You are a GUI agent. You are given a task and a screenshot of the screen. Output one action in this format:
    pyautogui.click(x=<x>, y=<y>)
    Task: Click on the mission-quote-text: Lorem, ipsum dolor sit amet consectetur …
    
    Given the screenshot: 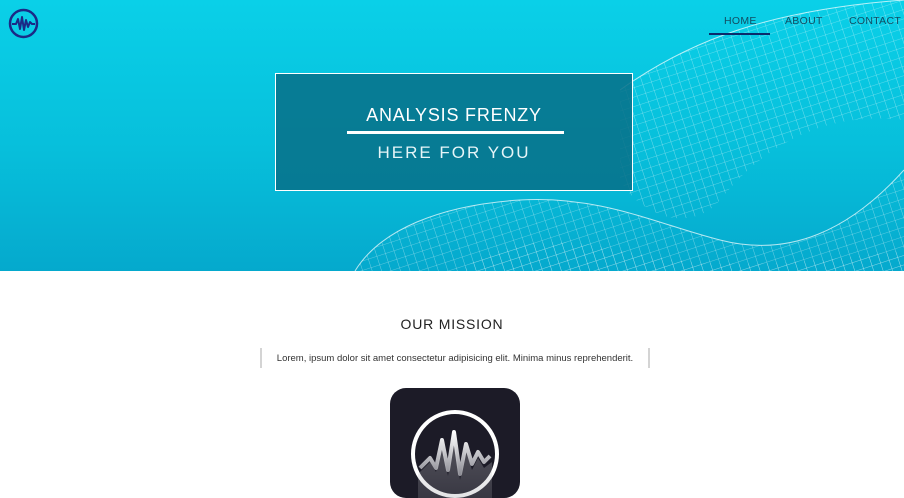 What is the action you would take?
    pyautogui.click(x=455, y=358)
    